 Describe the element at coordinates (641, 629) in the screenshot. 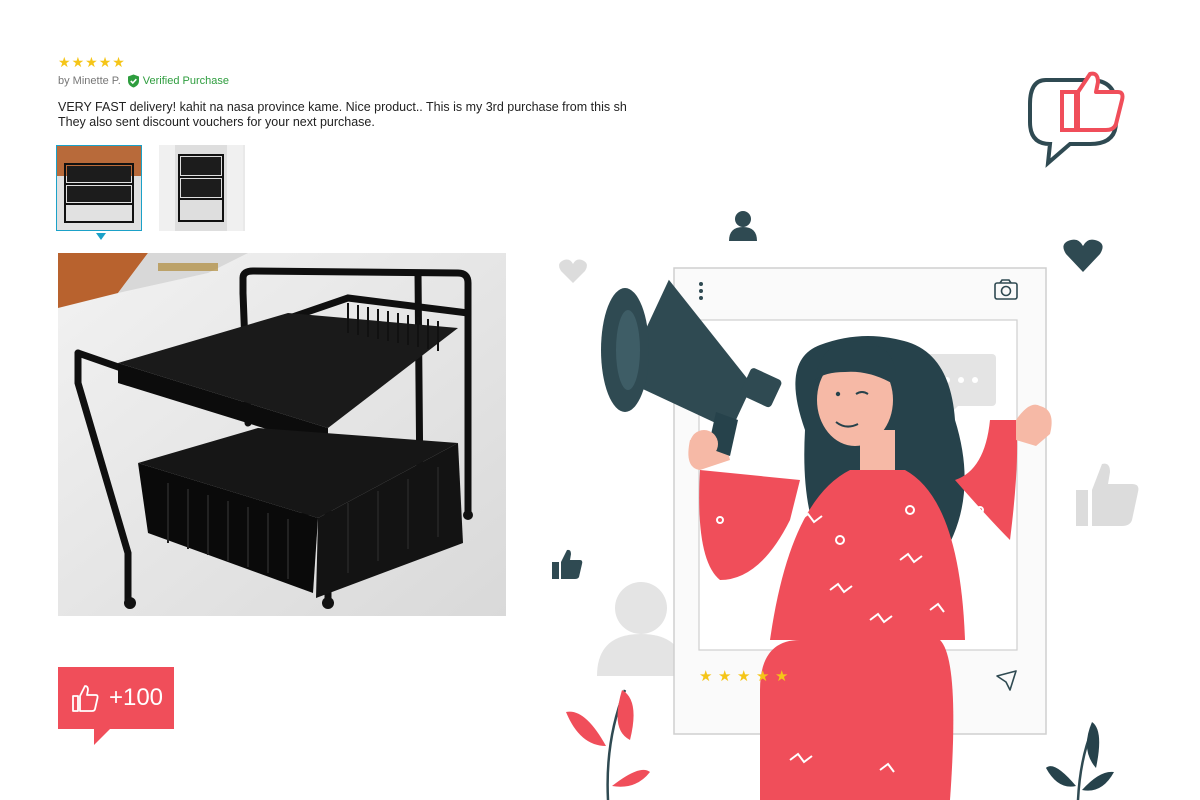

I see `user-silhouette-icon` at that location.